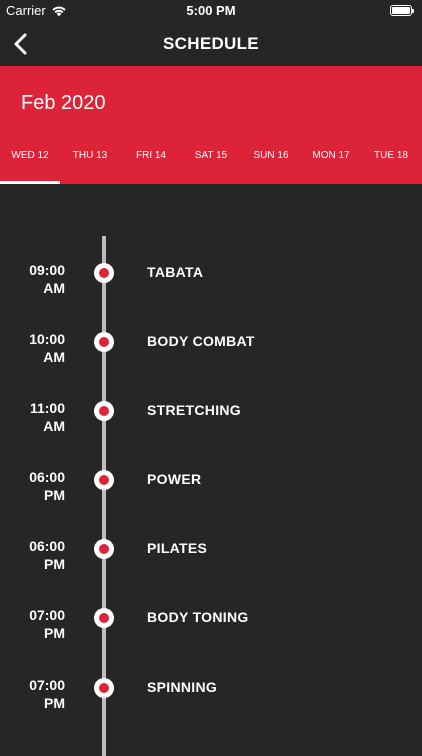 This screenshot has width=422, height=756. I want to click on schedule-row: 09:00 AM TABATA, so click(211, 281).